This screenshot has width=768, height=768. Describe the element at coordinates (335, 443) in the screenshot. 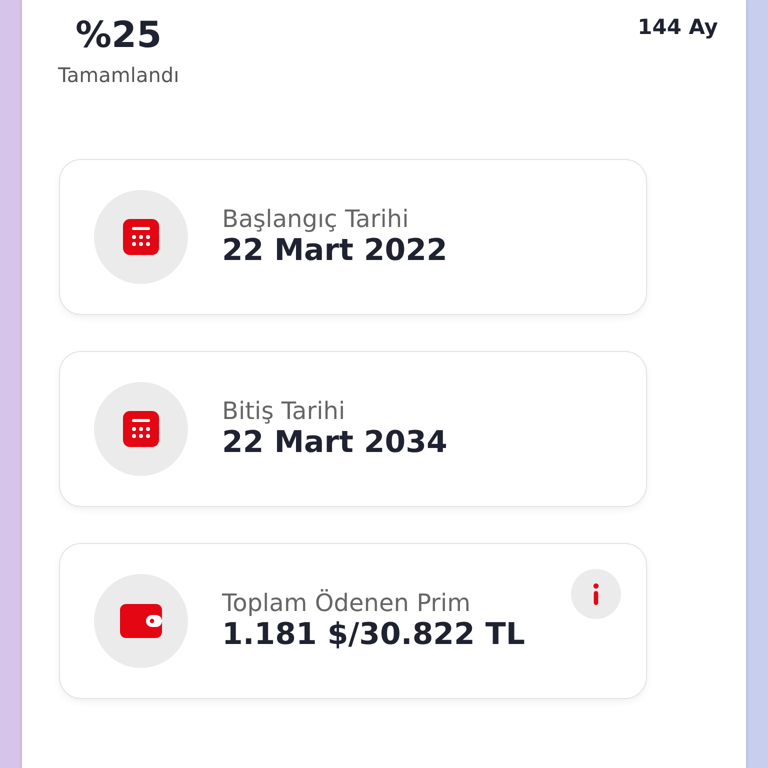

I see `card-value: 22 Mart 2034` at that location.